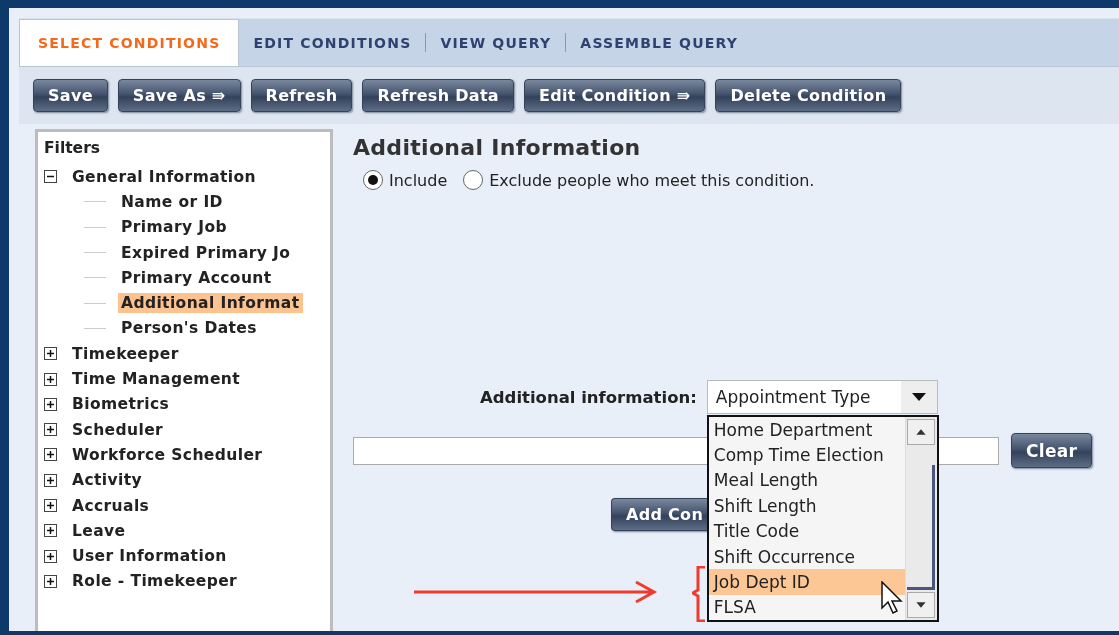 The image size is (1119, 635). Describe the element at coordinates (920, 518) in the screenshot. I see `scrollbar` at that location.